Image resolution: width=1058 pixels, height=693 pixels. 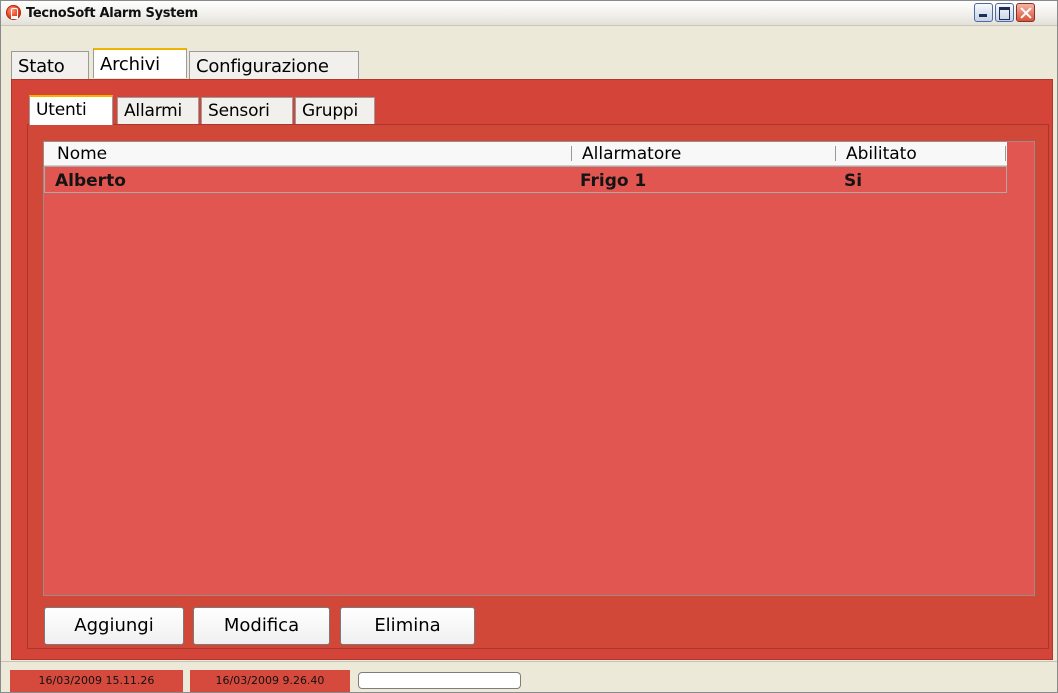 What do you see at coordinates (261, 626) in the screenshot?
I see `edit-button: Modifica` at bounding box center [261, 626].